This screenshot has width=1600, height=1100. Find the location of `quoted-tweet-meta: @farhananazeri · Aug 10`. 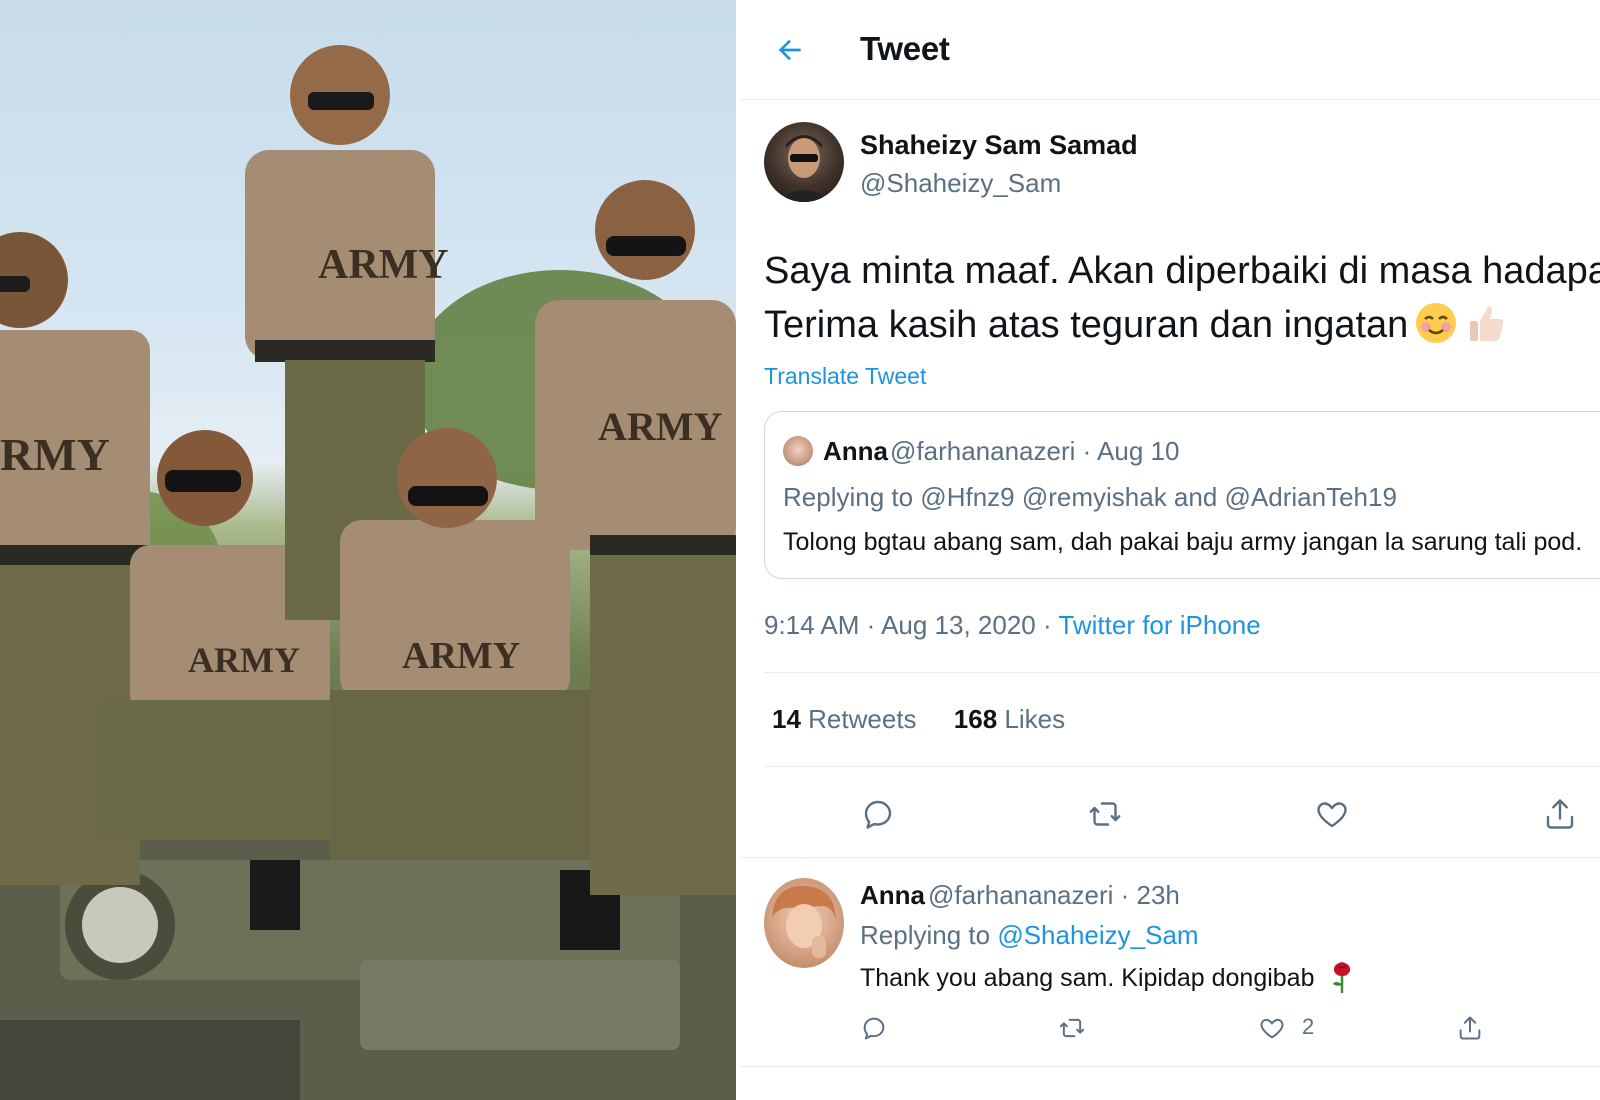

quoted-tweet-meta: @farhananazeri · Aug 10 is located at coordinates (1035, 451).